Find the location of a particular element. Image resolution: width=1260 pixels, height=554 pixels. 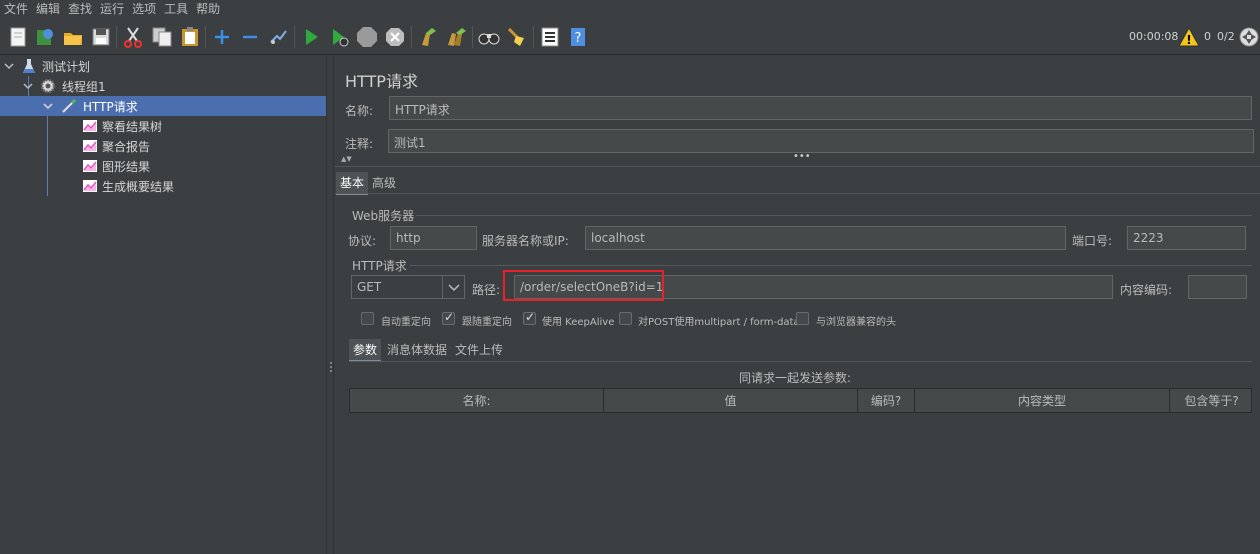

method-select-value: GET is located at coordinates (369, 287).